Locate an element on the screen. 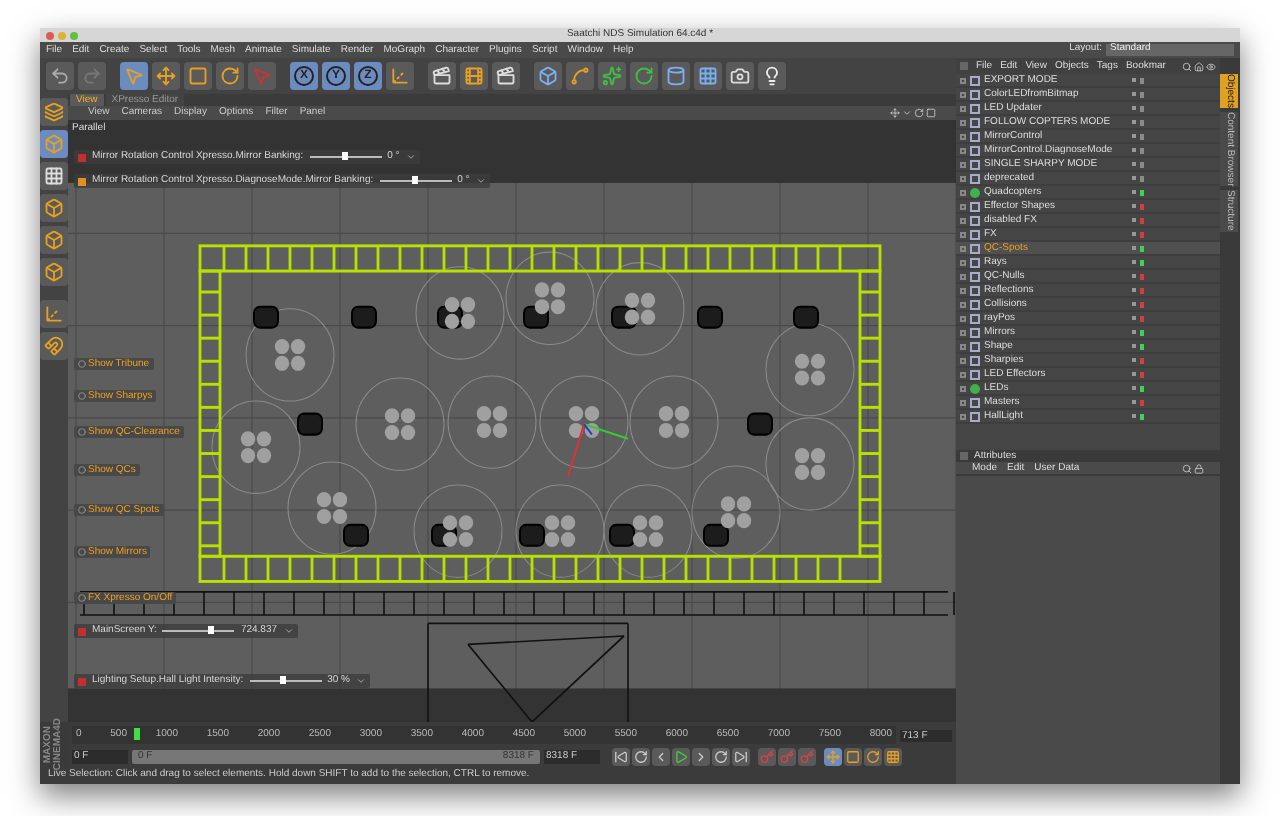 This screenshot has height=816, width=1280. maximize-icon is located at coordinates (931, 113).